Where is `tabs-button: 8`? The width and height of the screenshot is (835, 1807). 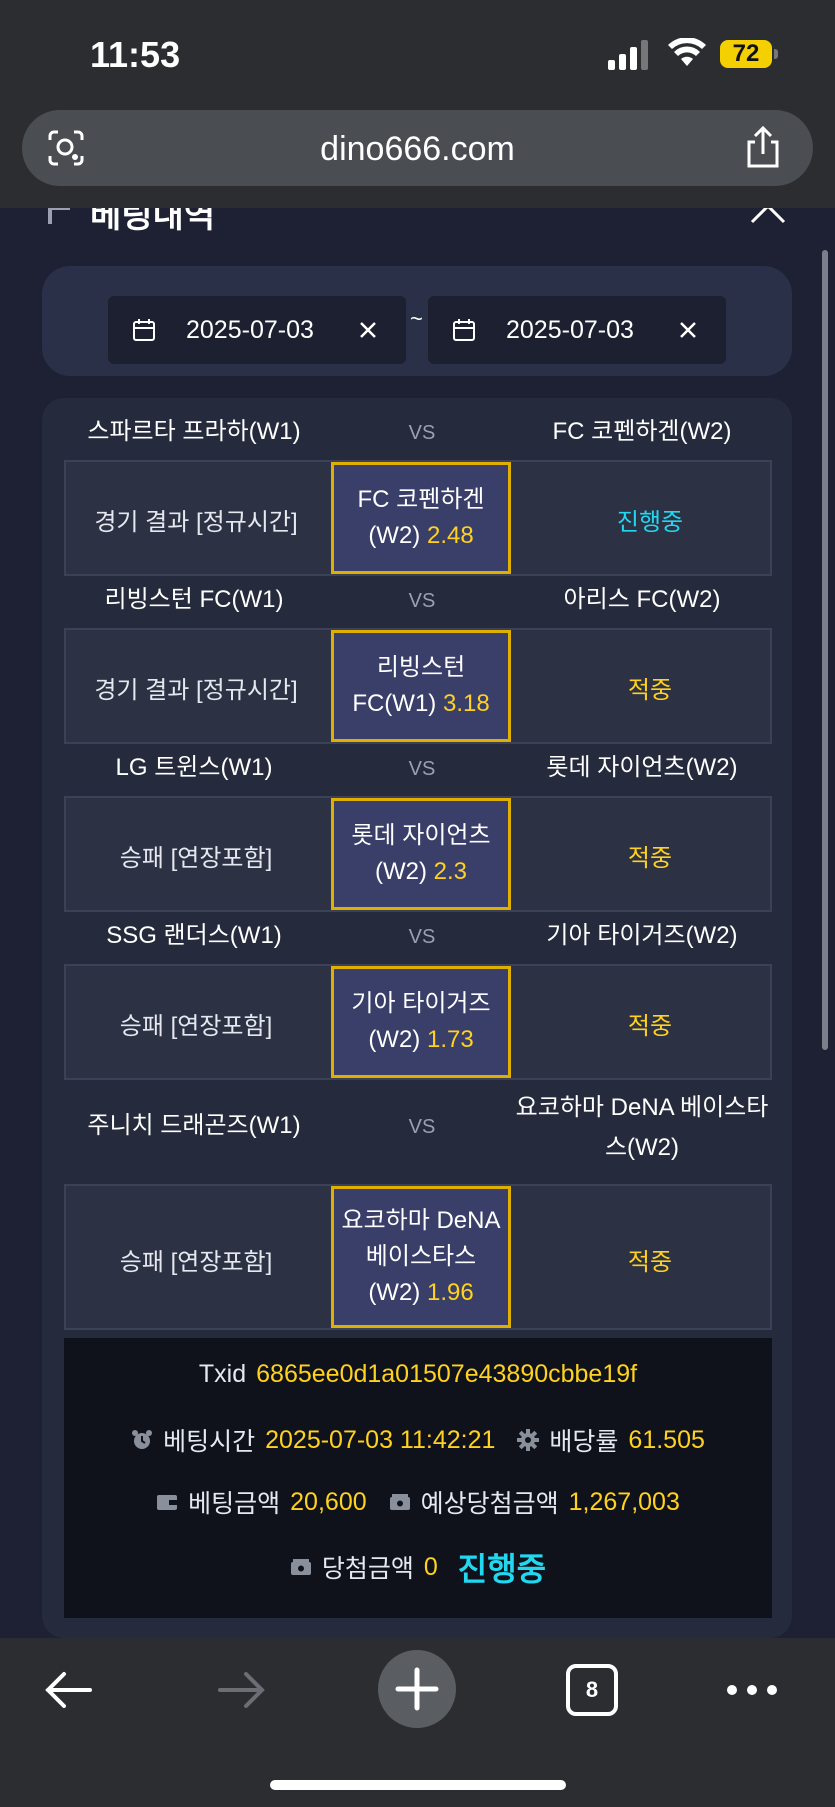 tabs-button: 8 is located at coordinates (592, 1690).